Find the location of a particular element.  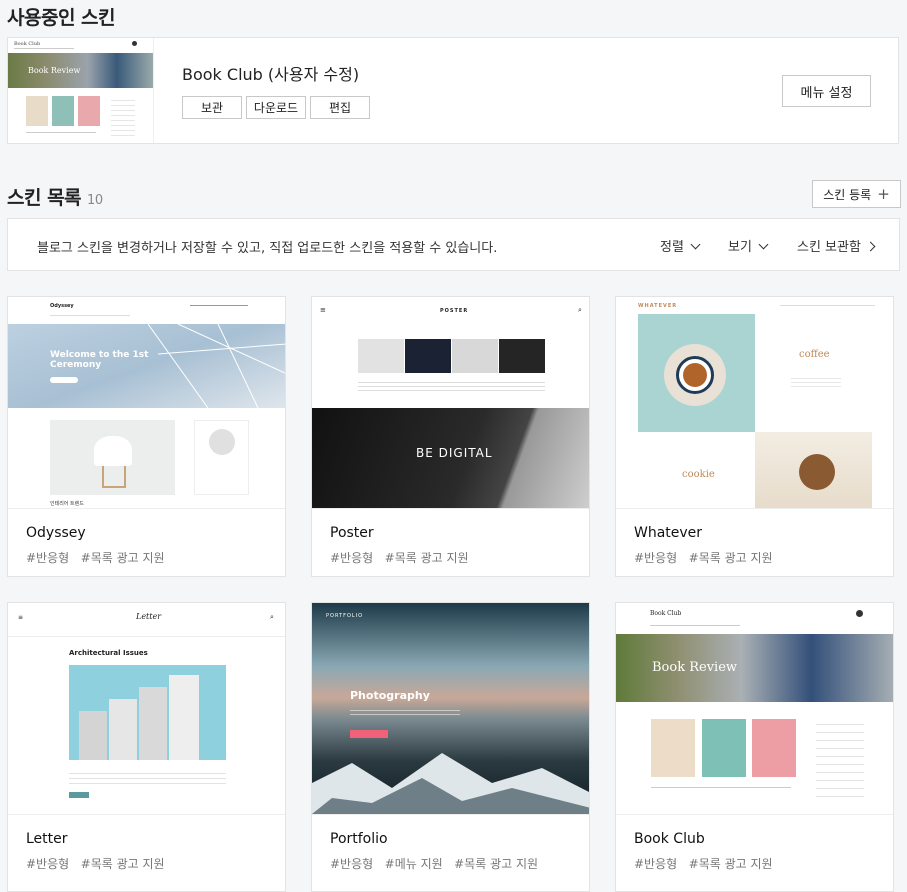

search-icon: ⌕ is located at coordinates (580, 310).